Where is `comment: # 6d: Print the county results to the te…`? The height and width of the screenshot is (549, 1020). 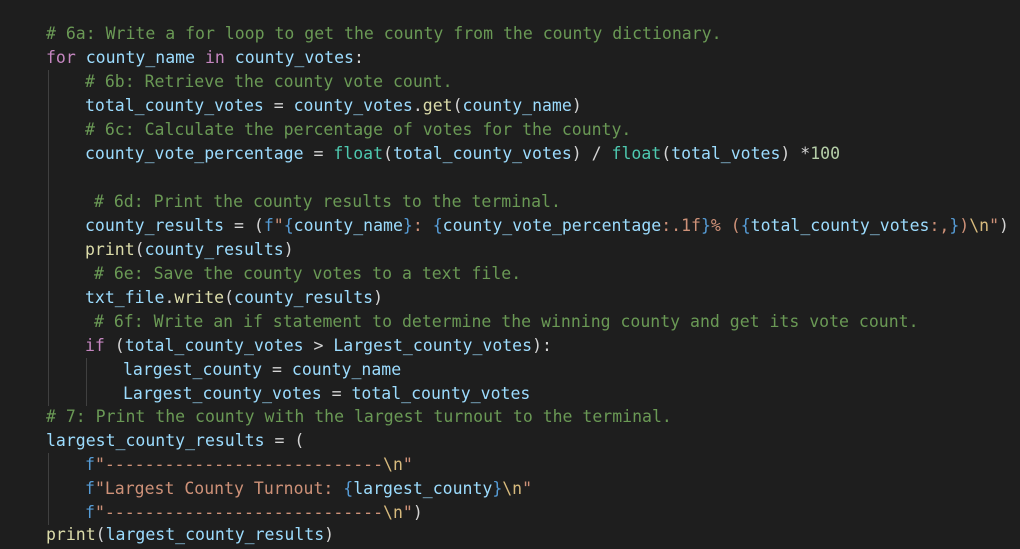 comment: # 6d: Print the county results to the te… is located at coordinates (327, 201).